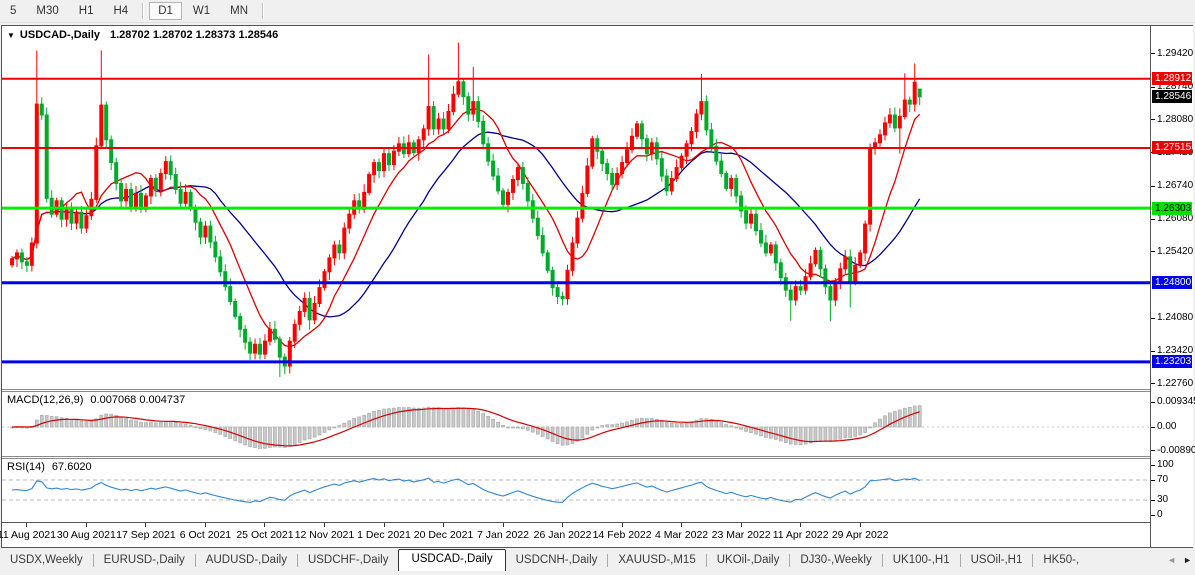 This screenshot has height=575, width=1195. I want to click on chart-symbol-label: USDCAD-,Daily, so click(59, 35).